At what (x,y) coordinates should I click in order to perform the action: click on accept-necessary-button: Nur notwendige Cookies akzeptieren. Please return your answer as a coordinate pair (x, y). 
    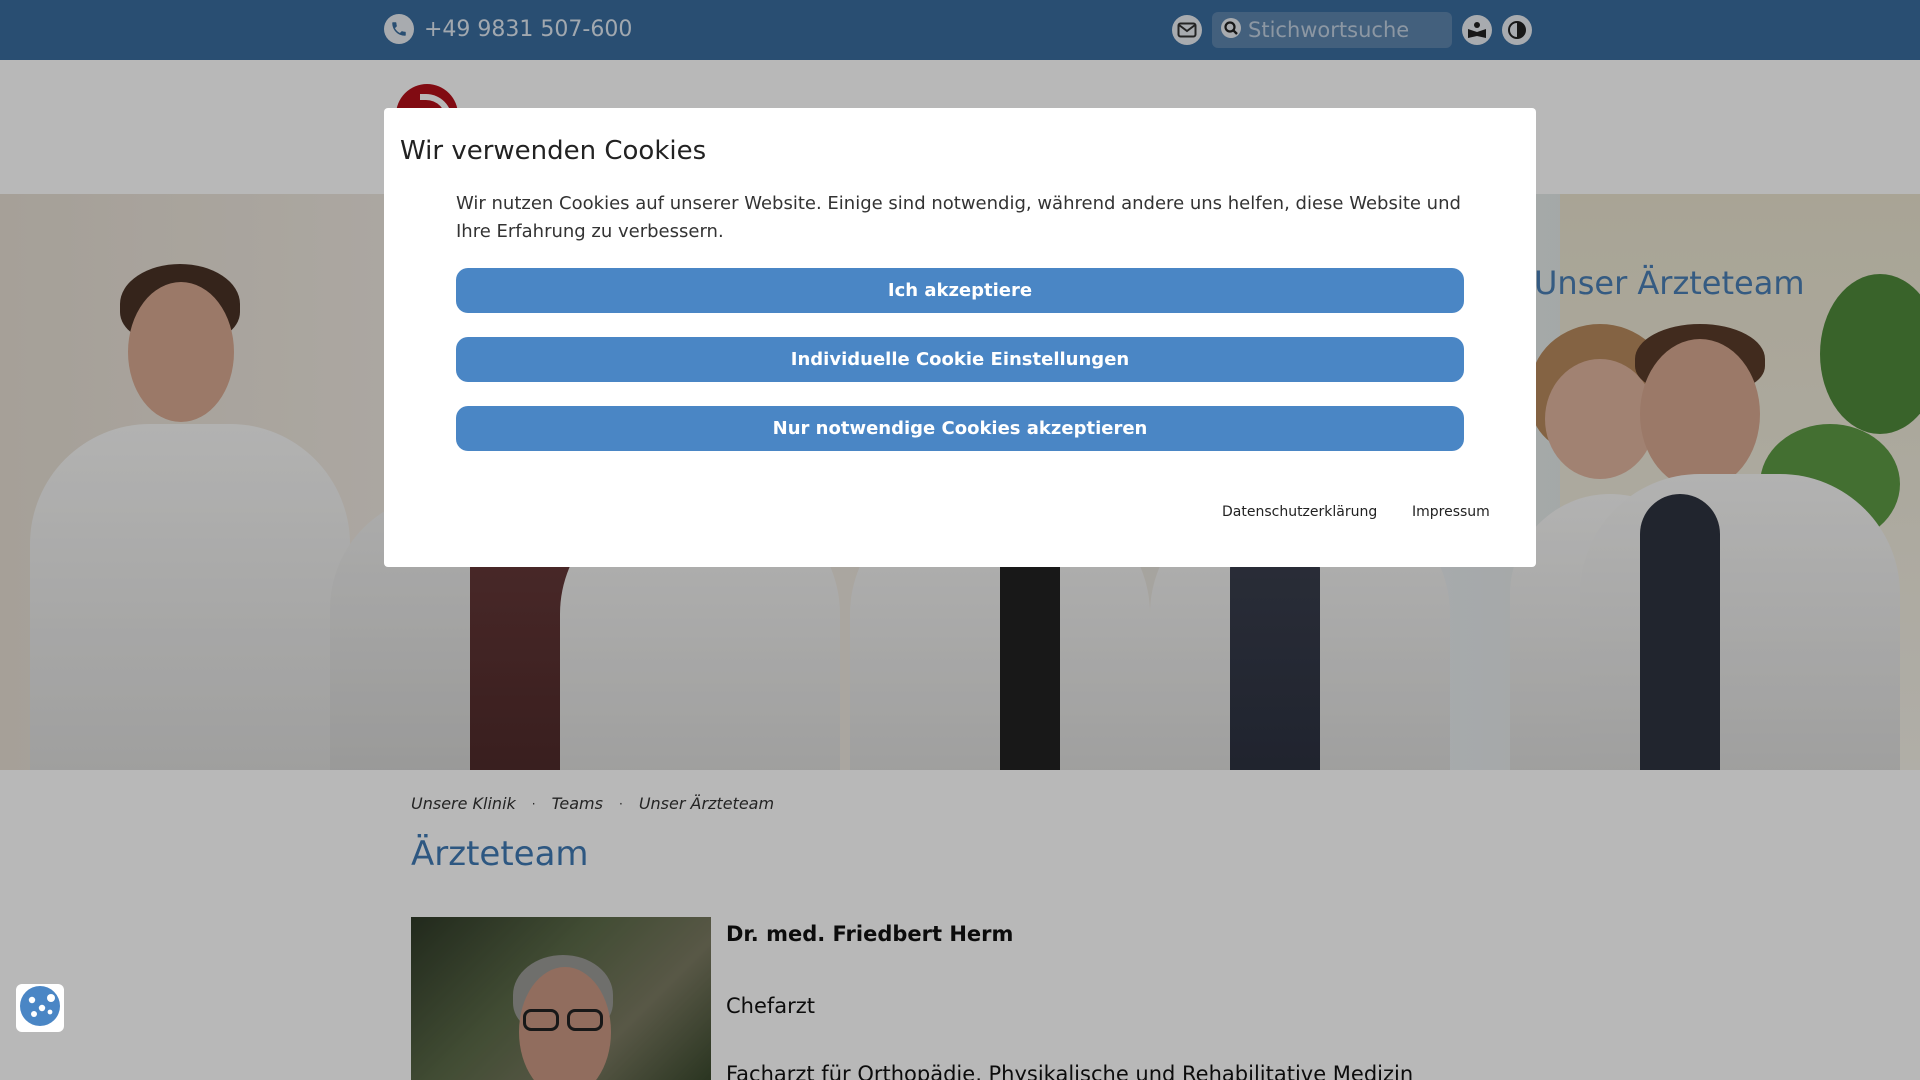
    Looking at the image, I should click on (960, 428).